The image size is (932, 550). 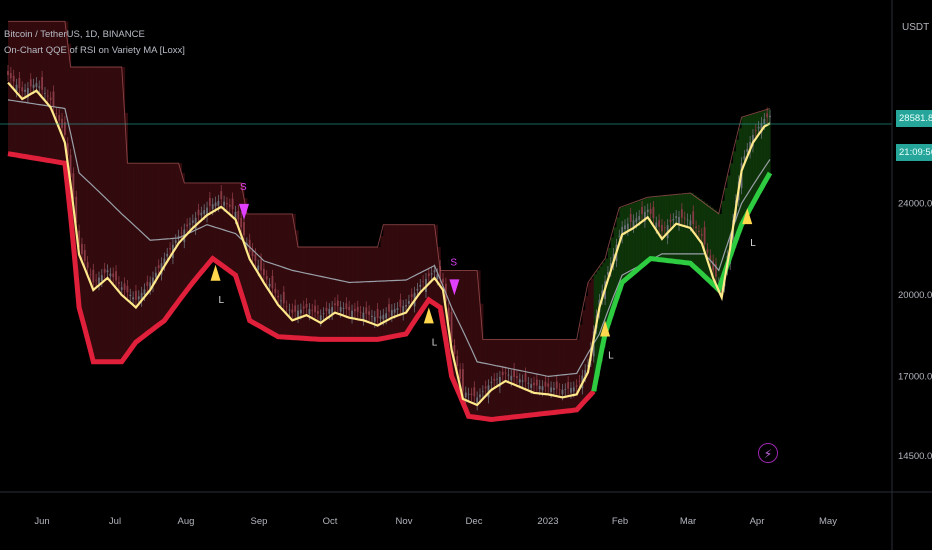 What do you see at coordinates (453, 262) in the screenshot?
I see `short-signal-label: S` at bounding box center [453, 262].